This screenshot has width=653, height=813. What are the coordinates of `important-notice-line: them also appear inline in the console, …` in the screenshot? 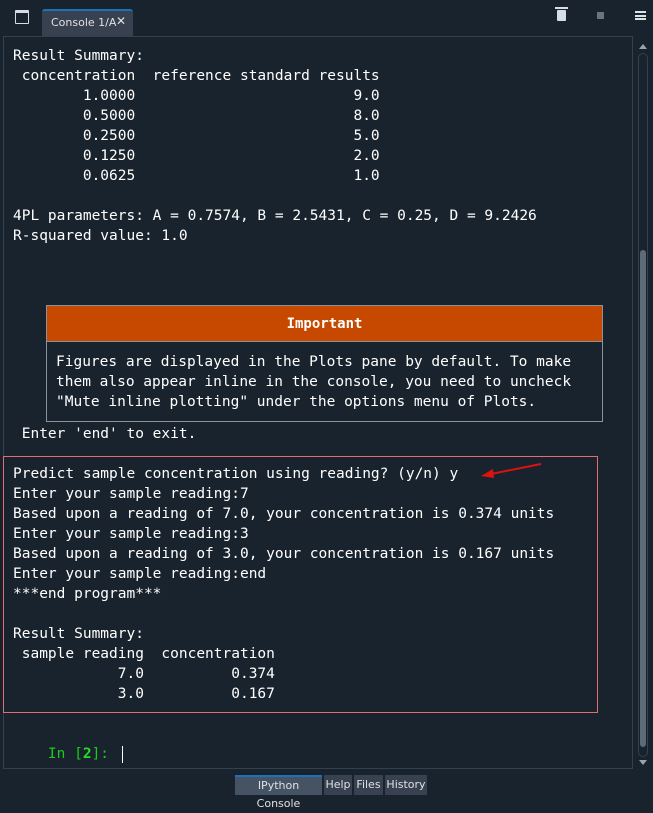 It's located at (314, 382).